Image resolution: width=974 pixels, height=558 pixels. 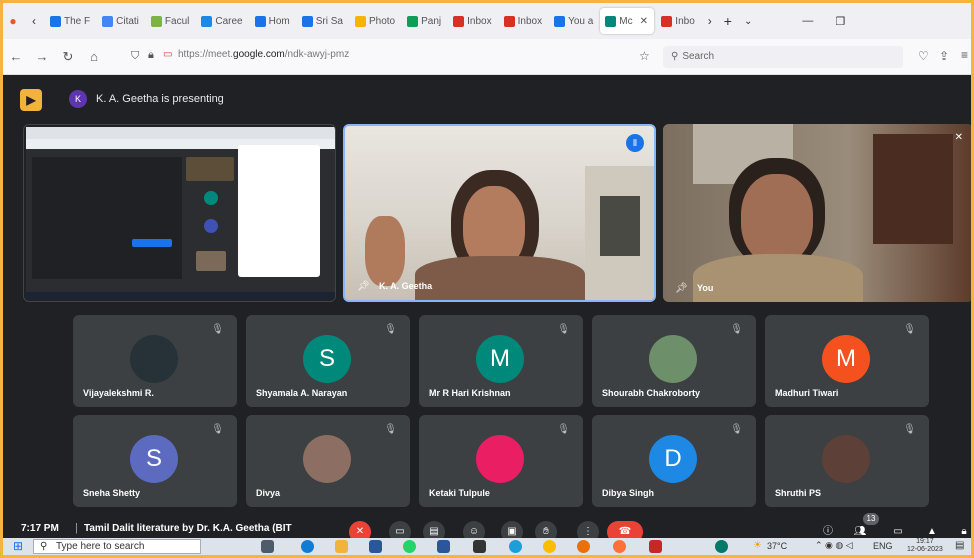 What do you see at coordinates (135, 56) in the screenshot?
I see `shield-icon: ⛉` at bounding box center [135, 56].